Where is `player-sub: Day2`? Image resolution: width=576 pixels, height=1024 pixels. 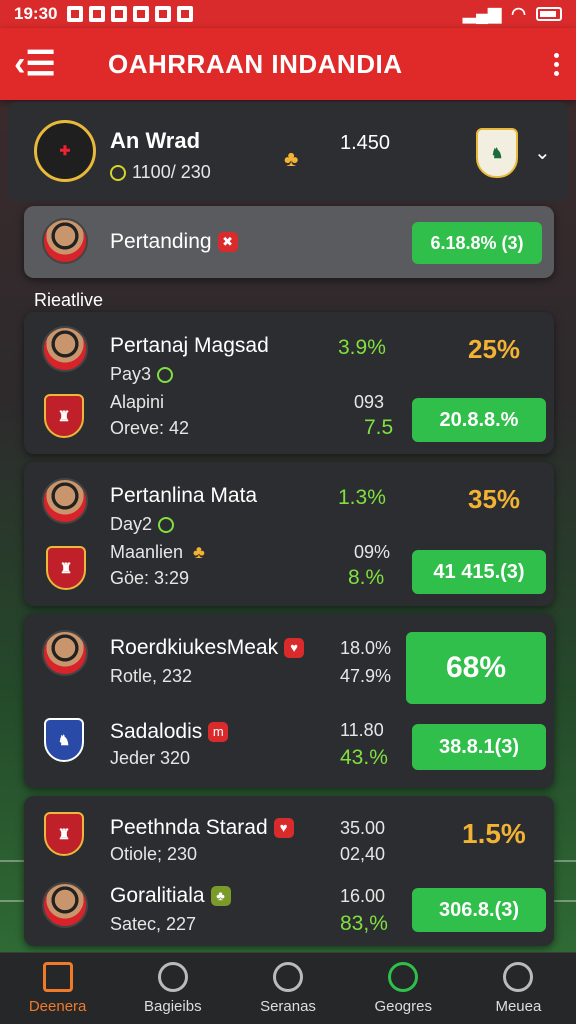
player-sub: Day2 is located at coordinates (142, 524).